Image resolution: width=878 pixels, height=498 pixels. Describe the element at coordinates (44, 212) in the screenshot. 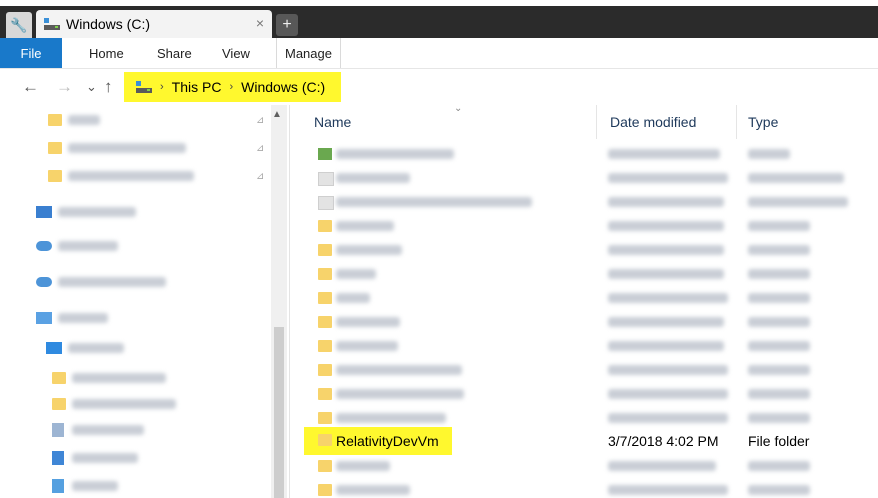

I see `library-icon` at that location.